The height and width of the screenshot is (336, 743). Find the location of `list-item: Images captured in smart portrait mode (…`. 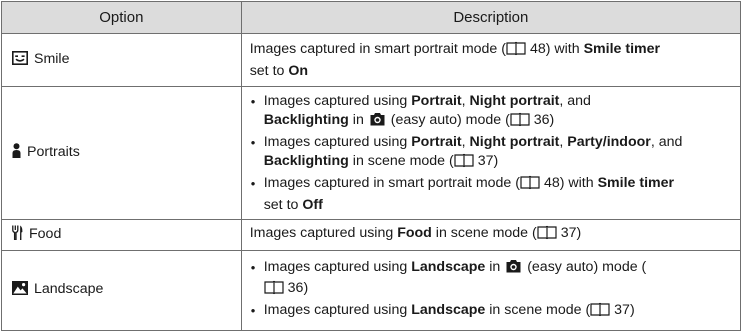

list-item: Images captured in smart portrait mode (… is located at coordinates (491, 194).